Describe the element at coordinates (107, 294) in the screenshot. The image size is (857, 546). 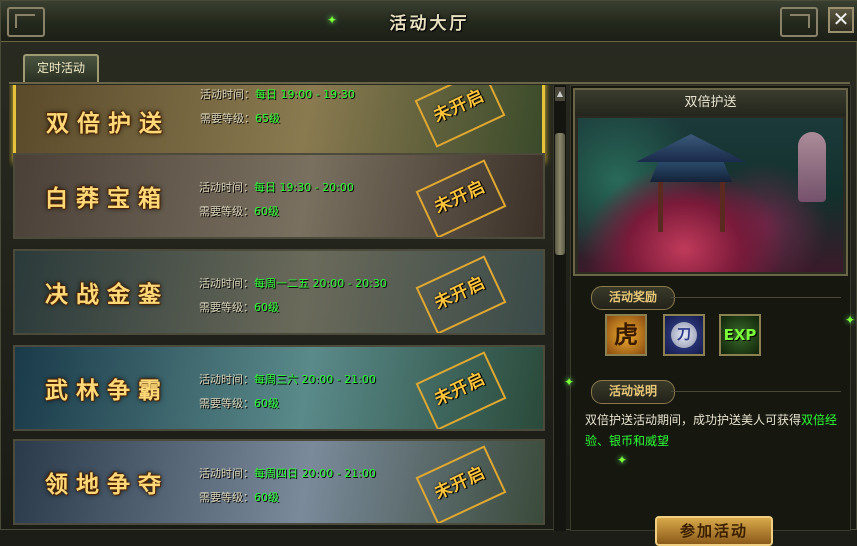
I see `activity-name: 决战金銮` at that location.